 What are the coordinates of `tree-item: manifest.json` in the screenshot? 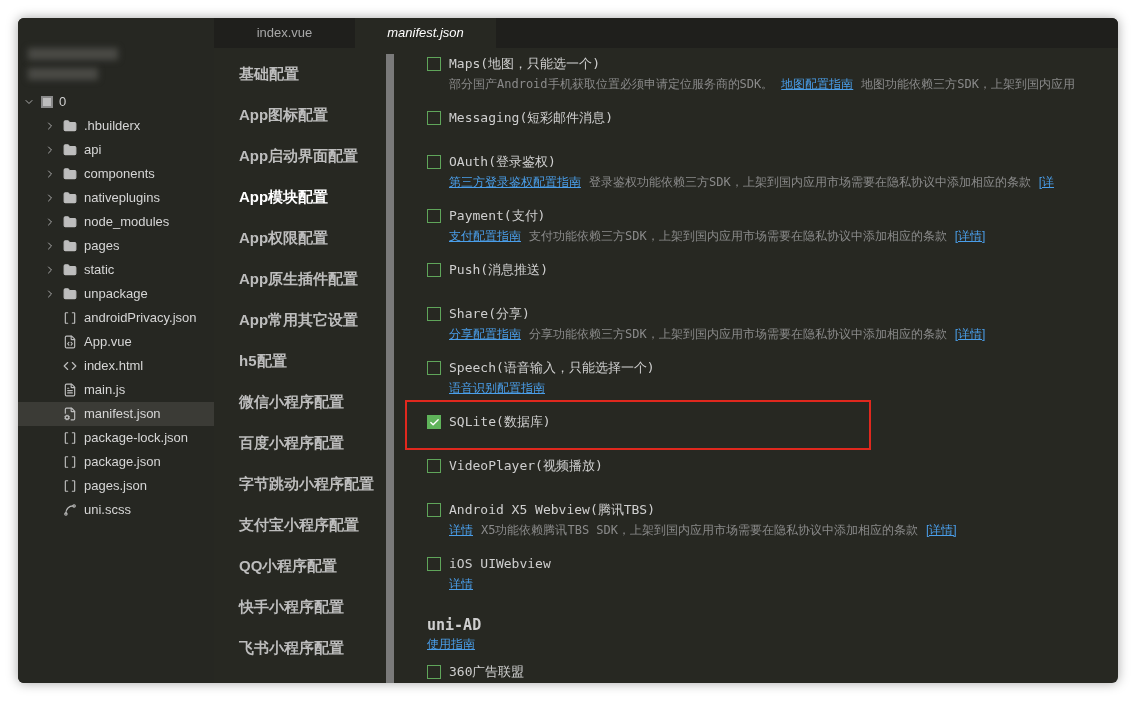 It's located at (116, 414).